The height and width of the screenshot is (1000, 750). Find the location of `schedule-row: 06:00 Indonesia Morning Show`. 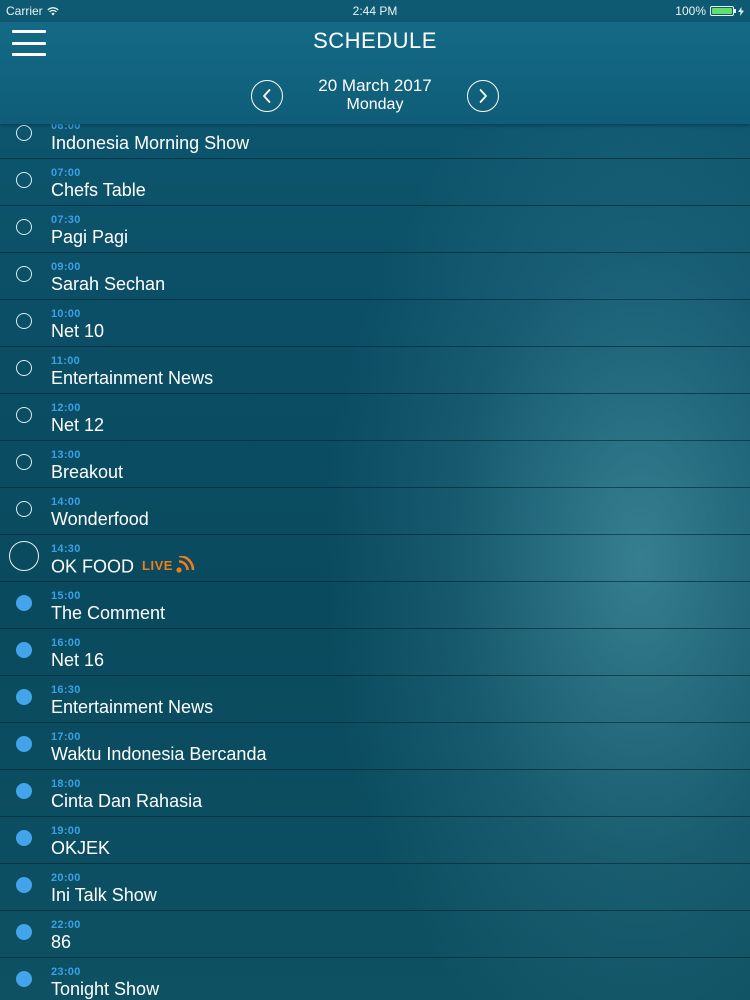

schedule-row: 06:00 Indonesia Morning Show is located at coordinates (375, 141).